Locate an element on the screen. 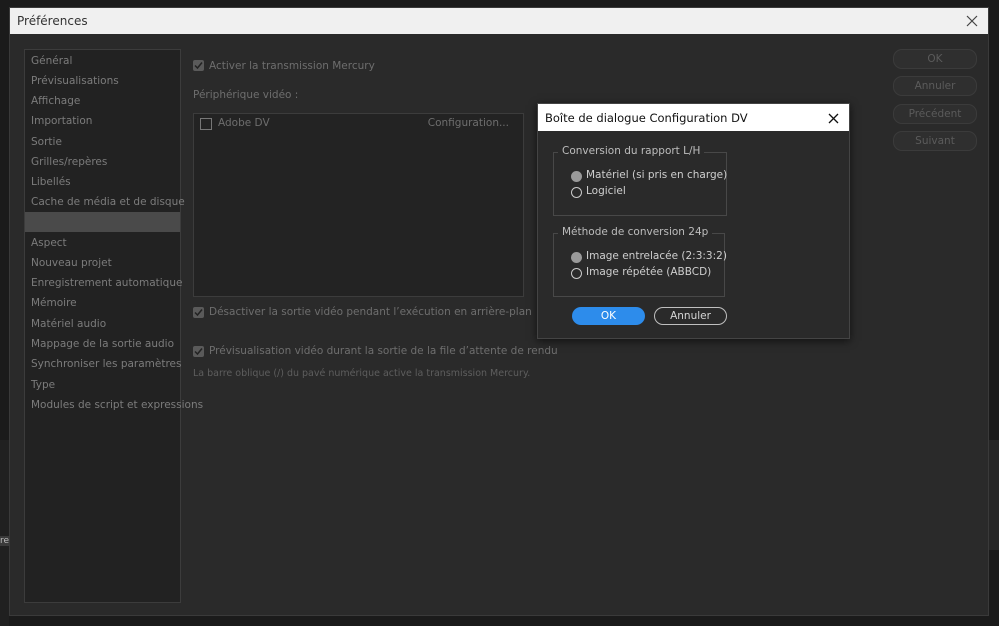 The width and height of the screenshot is (999, 626). sidebar-item-general: Général is located at coordinates (102, 61).